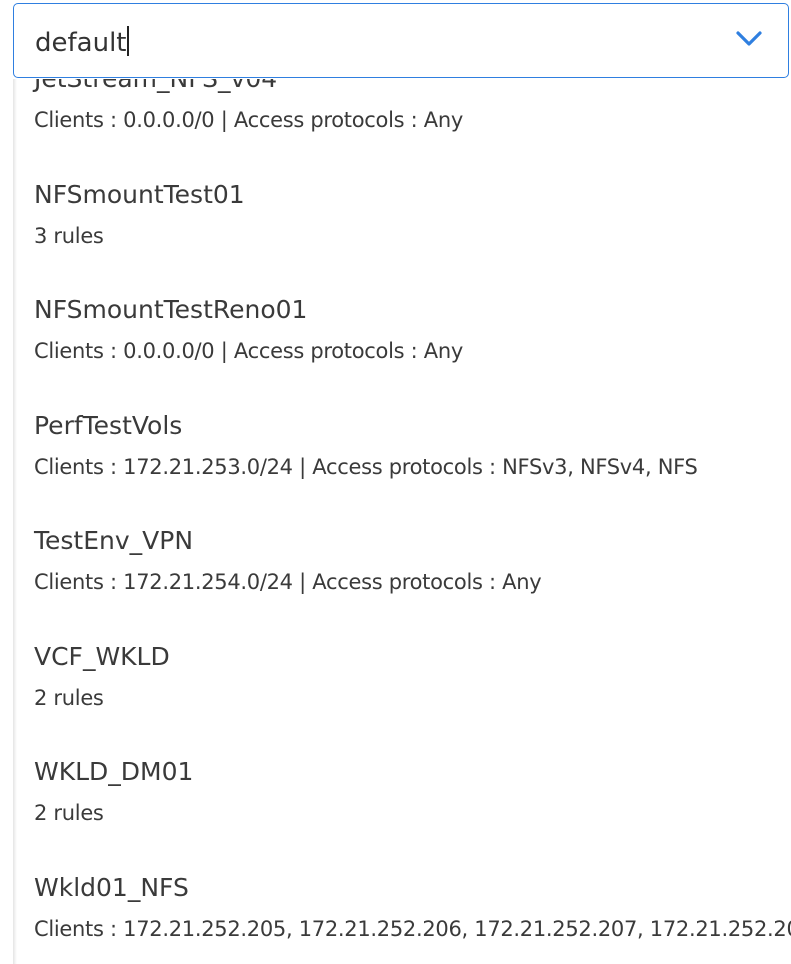 This screenshot has height=964, width=791. I want to click on list-item: NFSmountTest01 3 rules, so click(402, 238).